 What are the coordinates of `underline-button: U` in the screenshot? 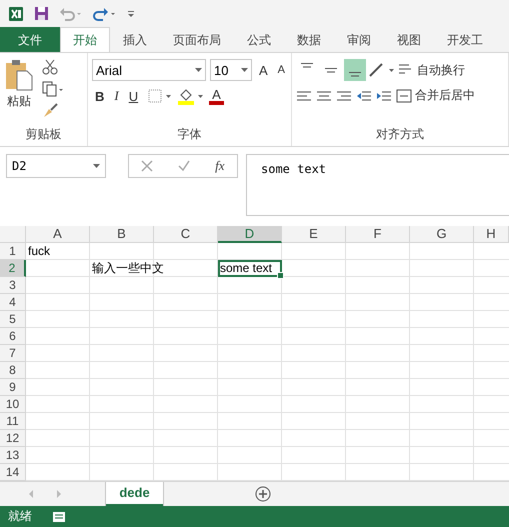 It's located at (134, 96).